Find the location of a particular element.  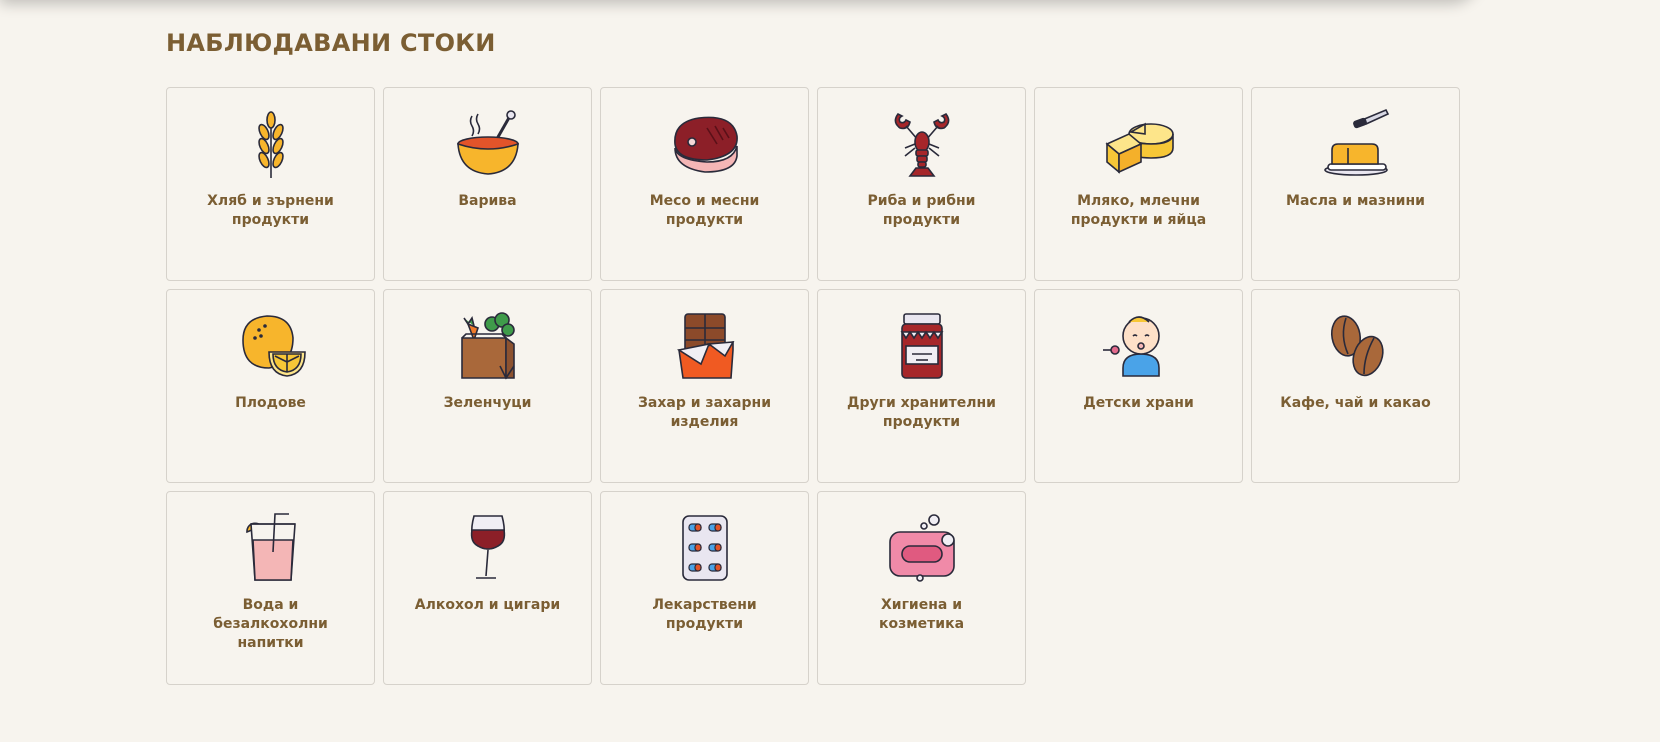

category-label: Варива is located at coordinates (487, 201).